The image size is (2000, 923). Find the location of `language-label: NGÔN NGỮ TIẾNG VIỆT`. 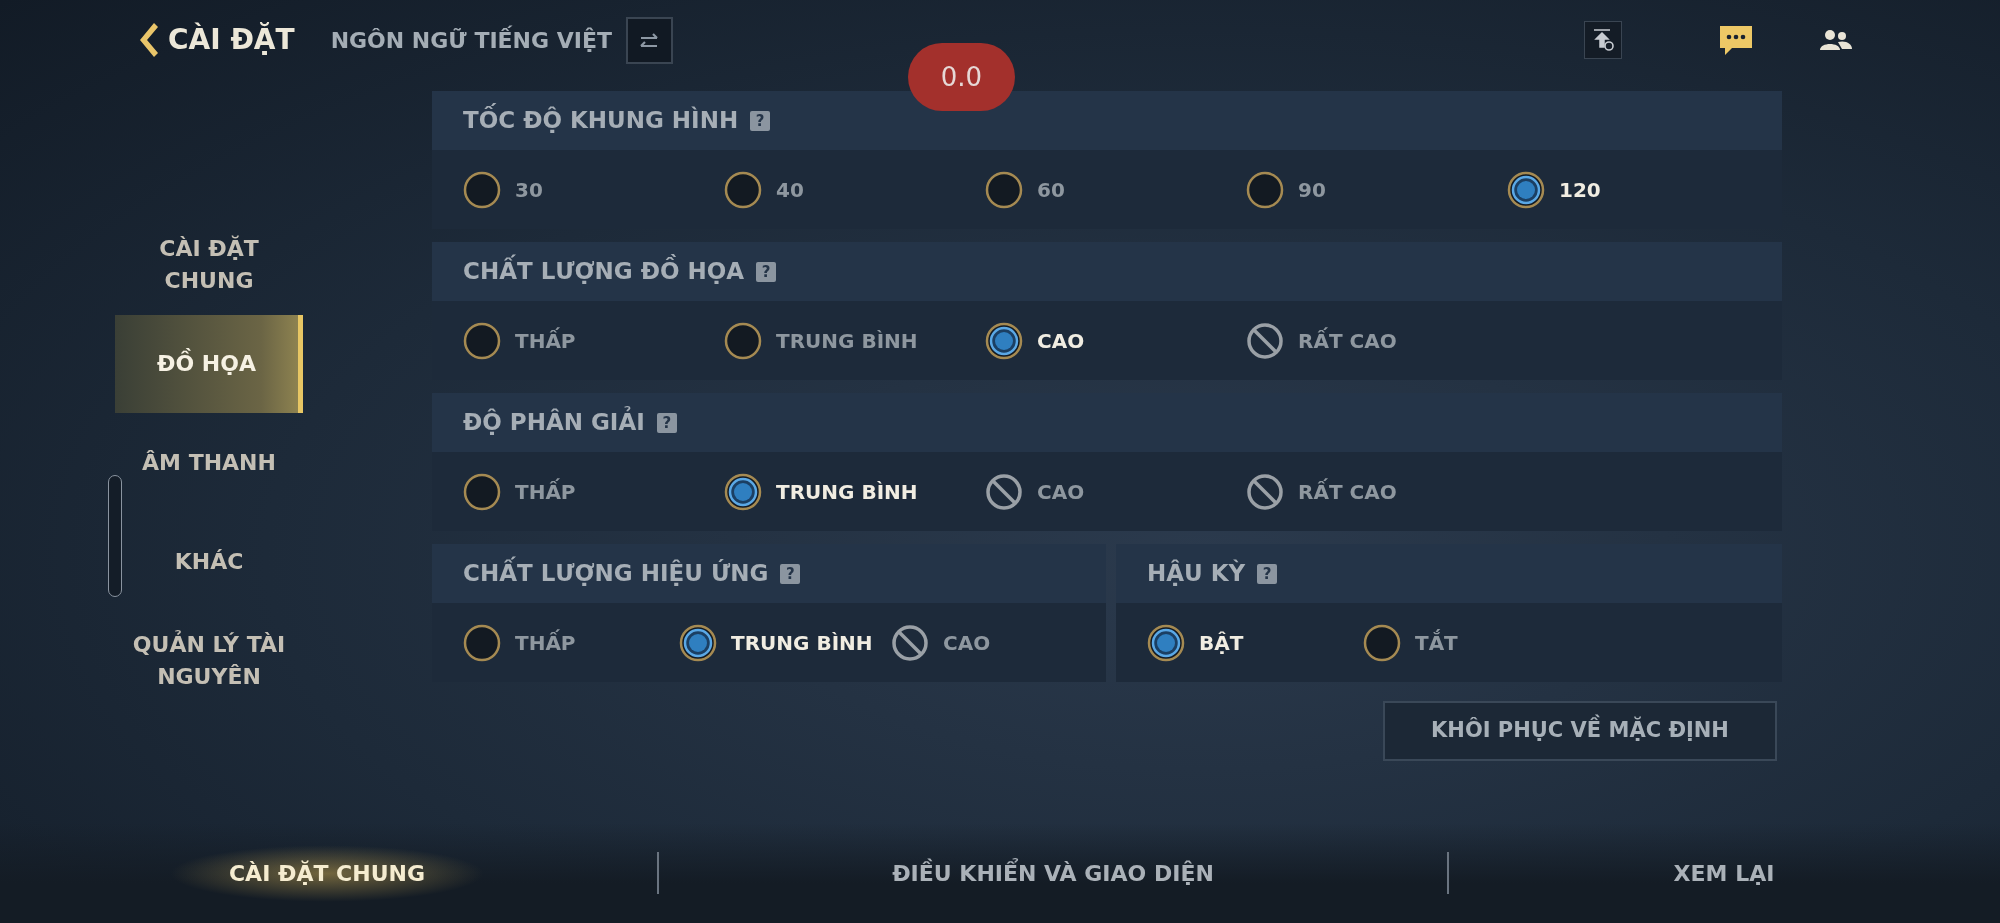

language-label: NGÔN NGỮ TIẾNG VIỆT is located at coordinates (471, 39).